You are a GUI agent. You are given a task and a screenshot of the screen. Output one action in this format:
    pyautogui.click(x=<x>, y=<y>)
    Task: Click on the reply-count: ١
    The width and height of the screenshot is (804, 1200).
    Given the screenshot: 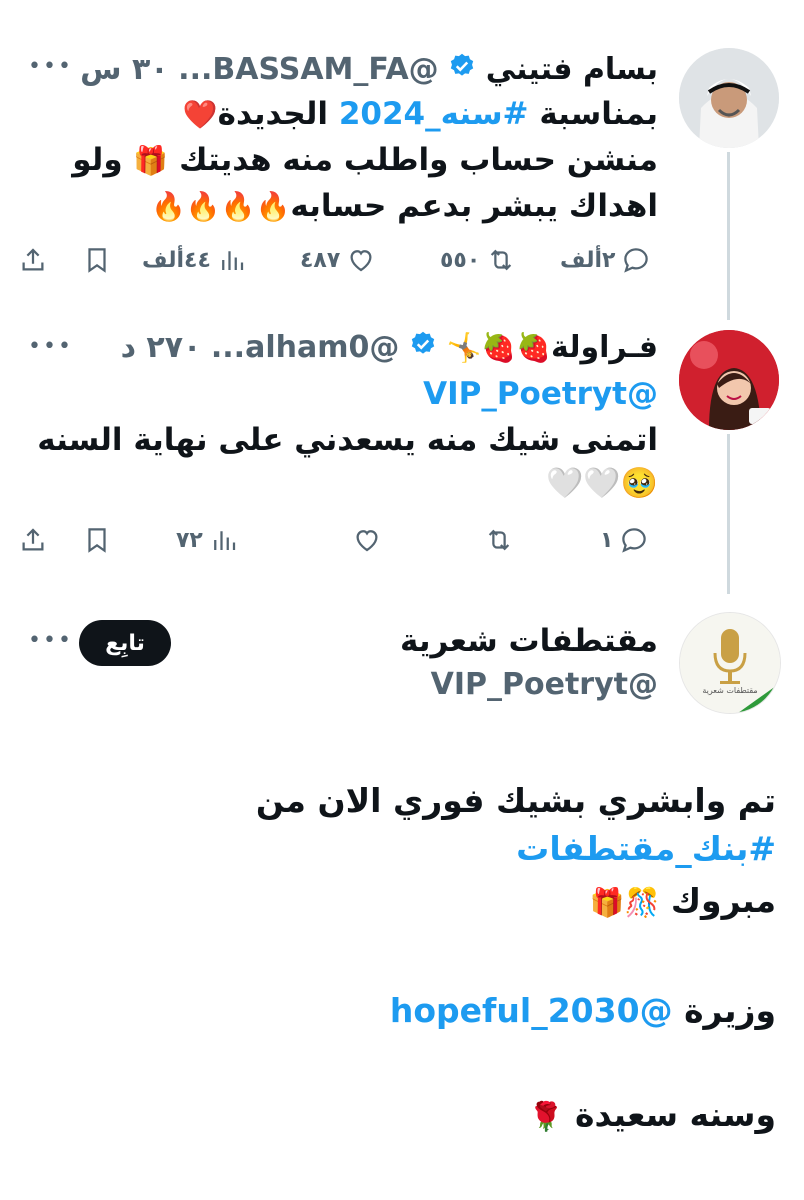 What is the action you would take?
    pyautogui.click(x=607, y=540)
    